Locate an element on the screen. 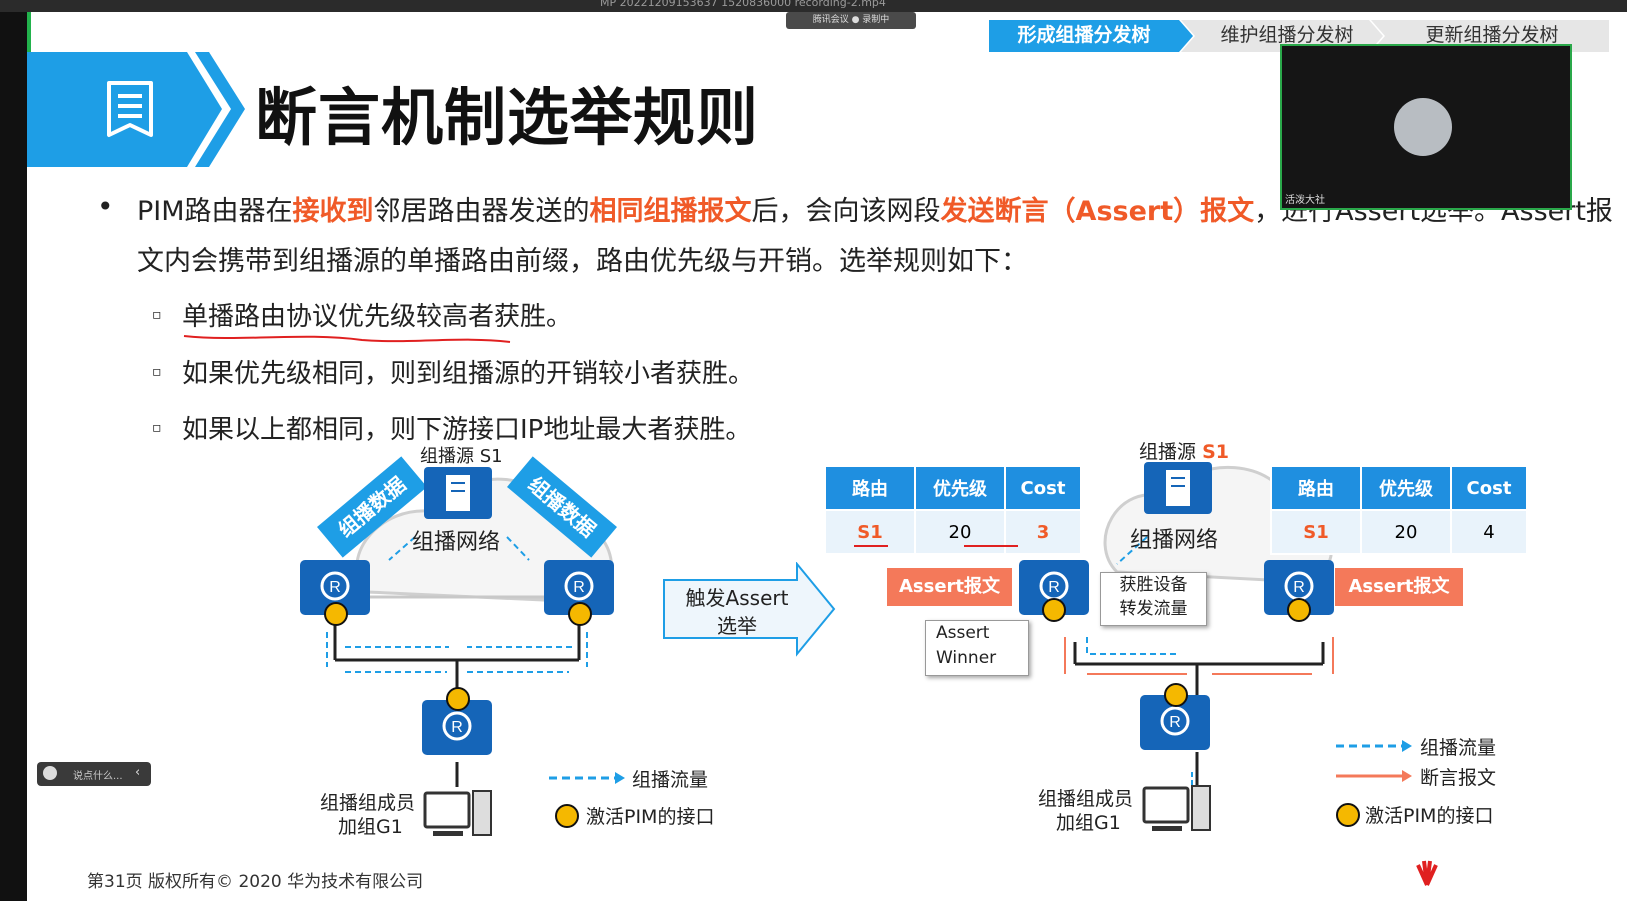 The image size is (1627, 901). meeting-recording-pill: 腾讯会议 ● 录制中 is located at coordinates (851, 20).